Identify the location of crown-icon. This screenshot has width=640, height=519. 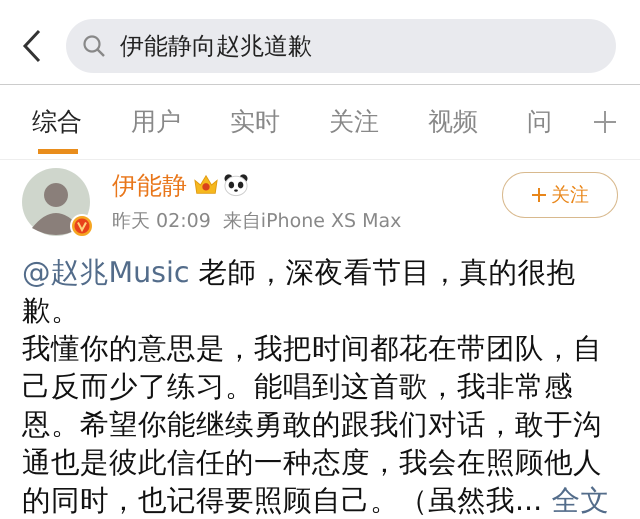
(206, 185).